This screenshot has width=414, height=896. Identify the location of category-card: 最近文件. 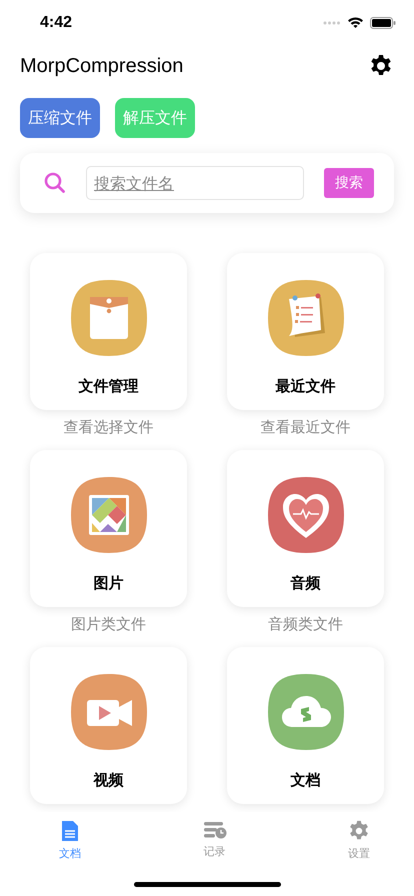
(305, 331).